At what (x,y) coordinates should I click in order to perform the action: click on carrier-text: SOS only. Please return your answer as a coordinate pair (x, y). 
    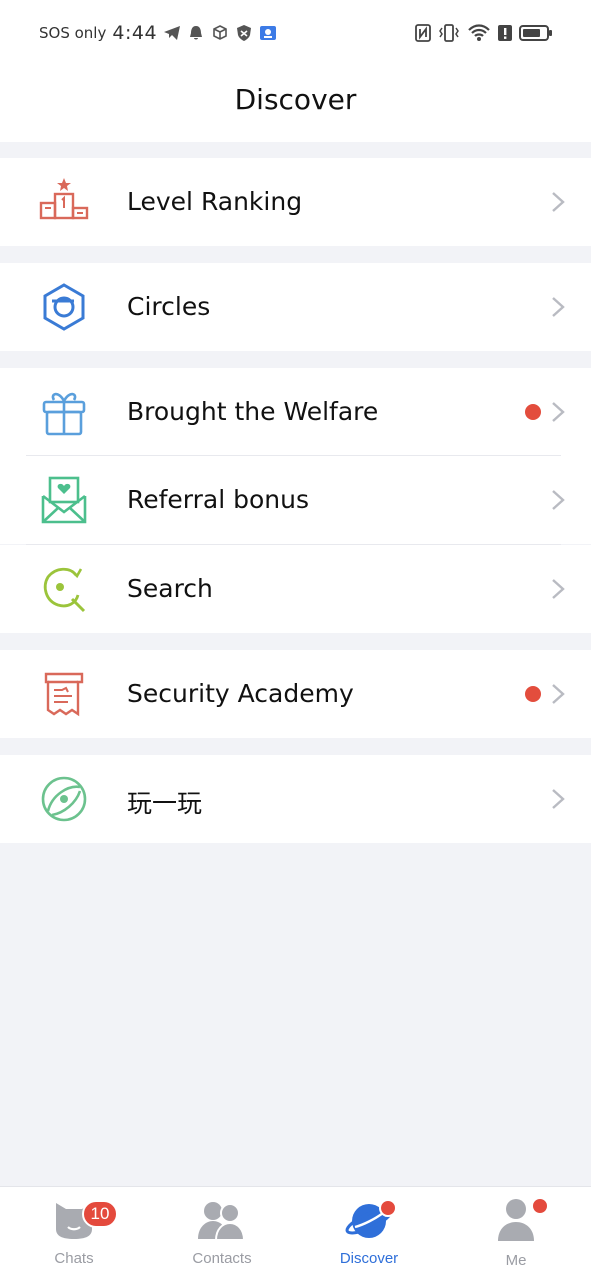
    Looking at the image, I should click on (73, 33).